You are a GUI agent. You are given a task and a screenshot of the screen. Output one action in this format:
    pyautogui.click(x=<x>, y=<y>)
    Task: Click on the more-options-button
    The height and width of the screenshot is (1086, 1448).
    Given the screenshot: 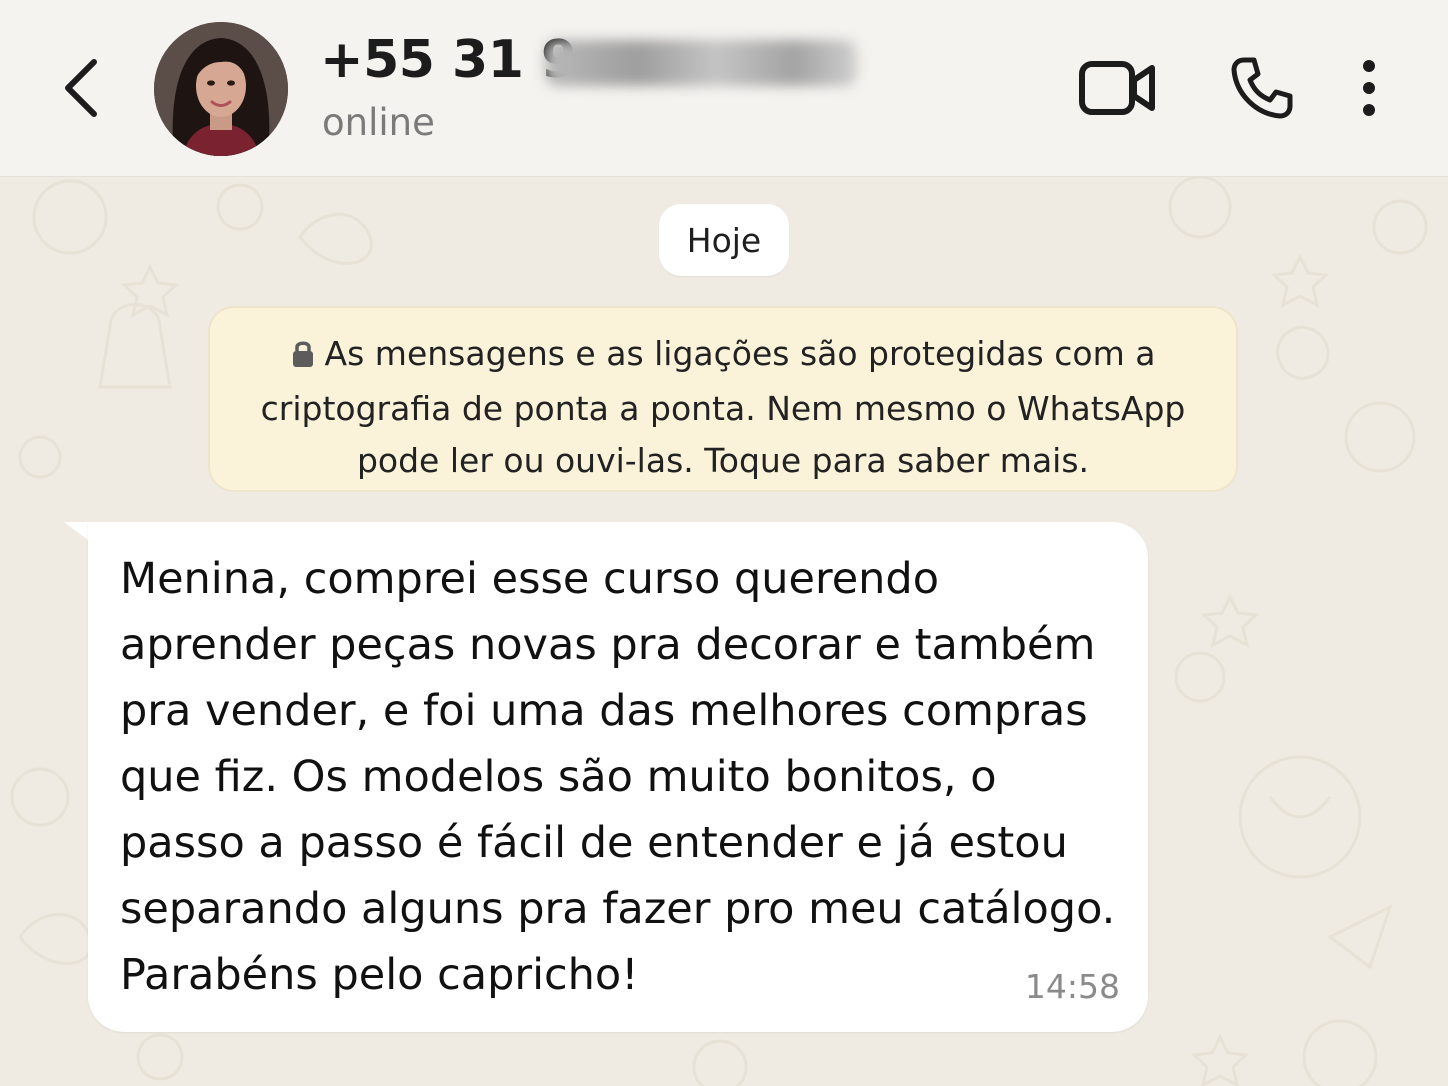 What is the action you would take?
    pyautogui.click(x=1369, y=88)
    